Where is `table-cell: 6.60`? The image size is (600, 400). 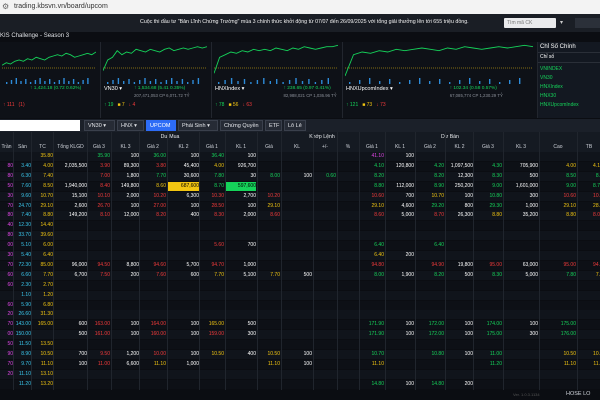
table-cell: 6.60 is located at coordinates (26, 274).